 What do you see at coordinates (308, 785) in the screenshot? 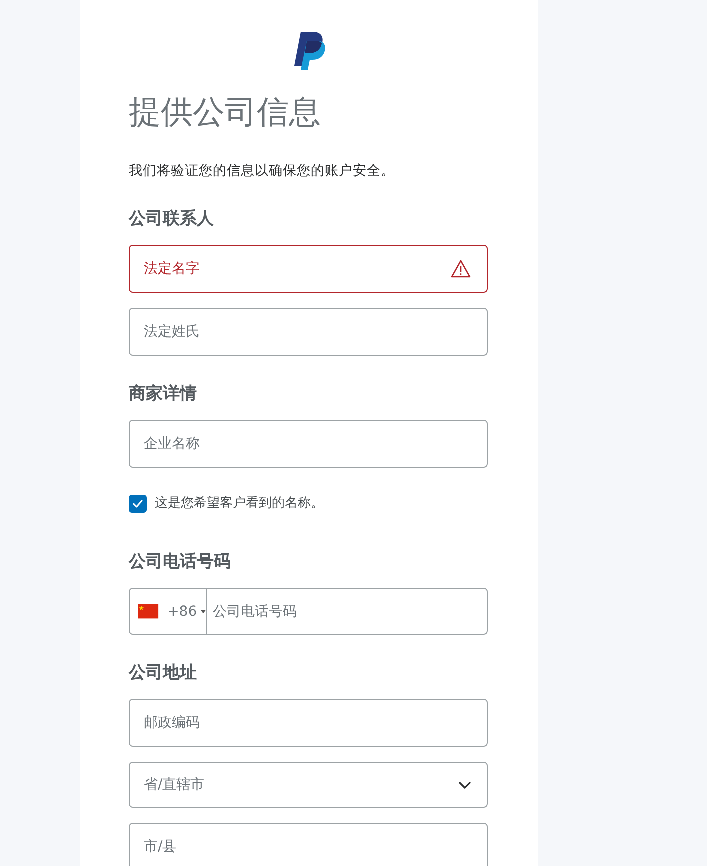
I see `select-field: 省/直辖市` at bounding box center [308, 785].